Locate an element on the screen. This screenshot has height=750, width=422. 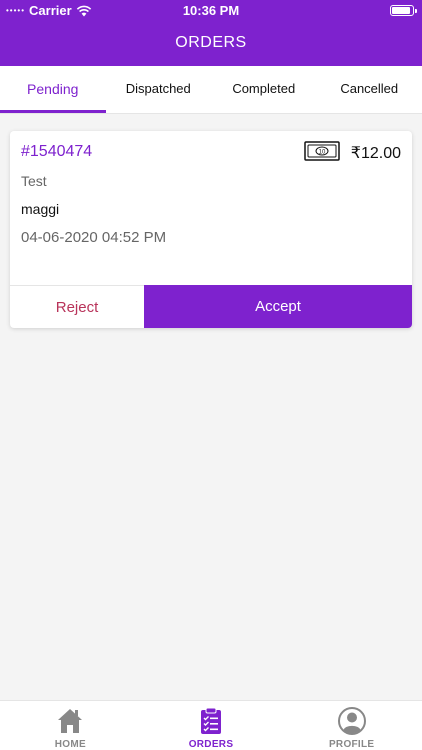
order-item: maggi is located at coordinates (40, 209).